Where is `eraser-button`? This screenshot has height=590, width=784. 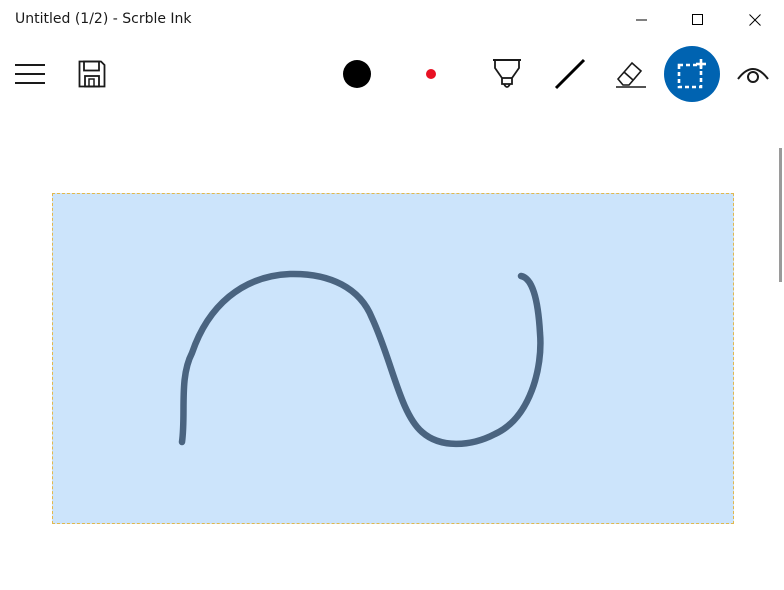 eraser-button is located at coordinates (631, 74).